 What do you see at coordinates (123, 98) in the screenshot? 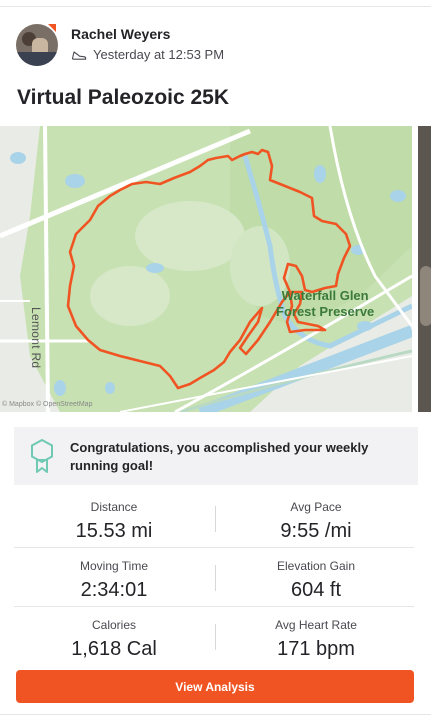
I see `activity-title: Virtual Paleozoic 25K` at bounding box center [123, 98].